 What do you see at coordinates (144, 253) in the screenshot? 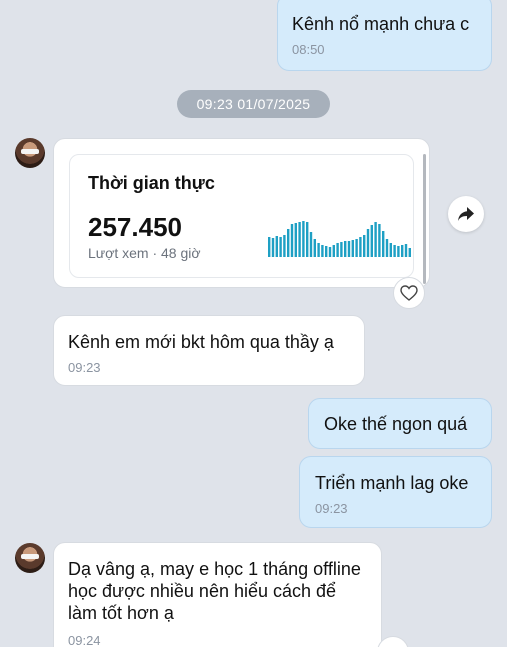
I see `stats-card-subtitle: Lượt xem · 48 giờ` at bounding box center [144, 253].